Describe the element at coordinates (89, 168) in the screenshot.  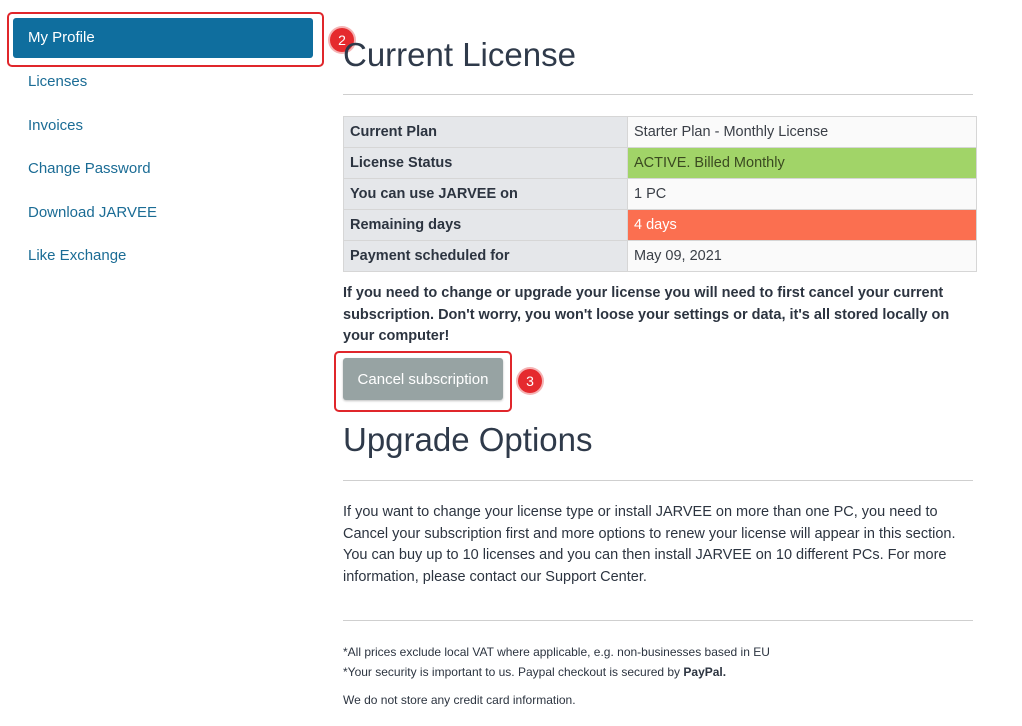
I see `sidebar-item-change-password: Change Password` at that location.